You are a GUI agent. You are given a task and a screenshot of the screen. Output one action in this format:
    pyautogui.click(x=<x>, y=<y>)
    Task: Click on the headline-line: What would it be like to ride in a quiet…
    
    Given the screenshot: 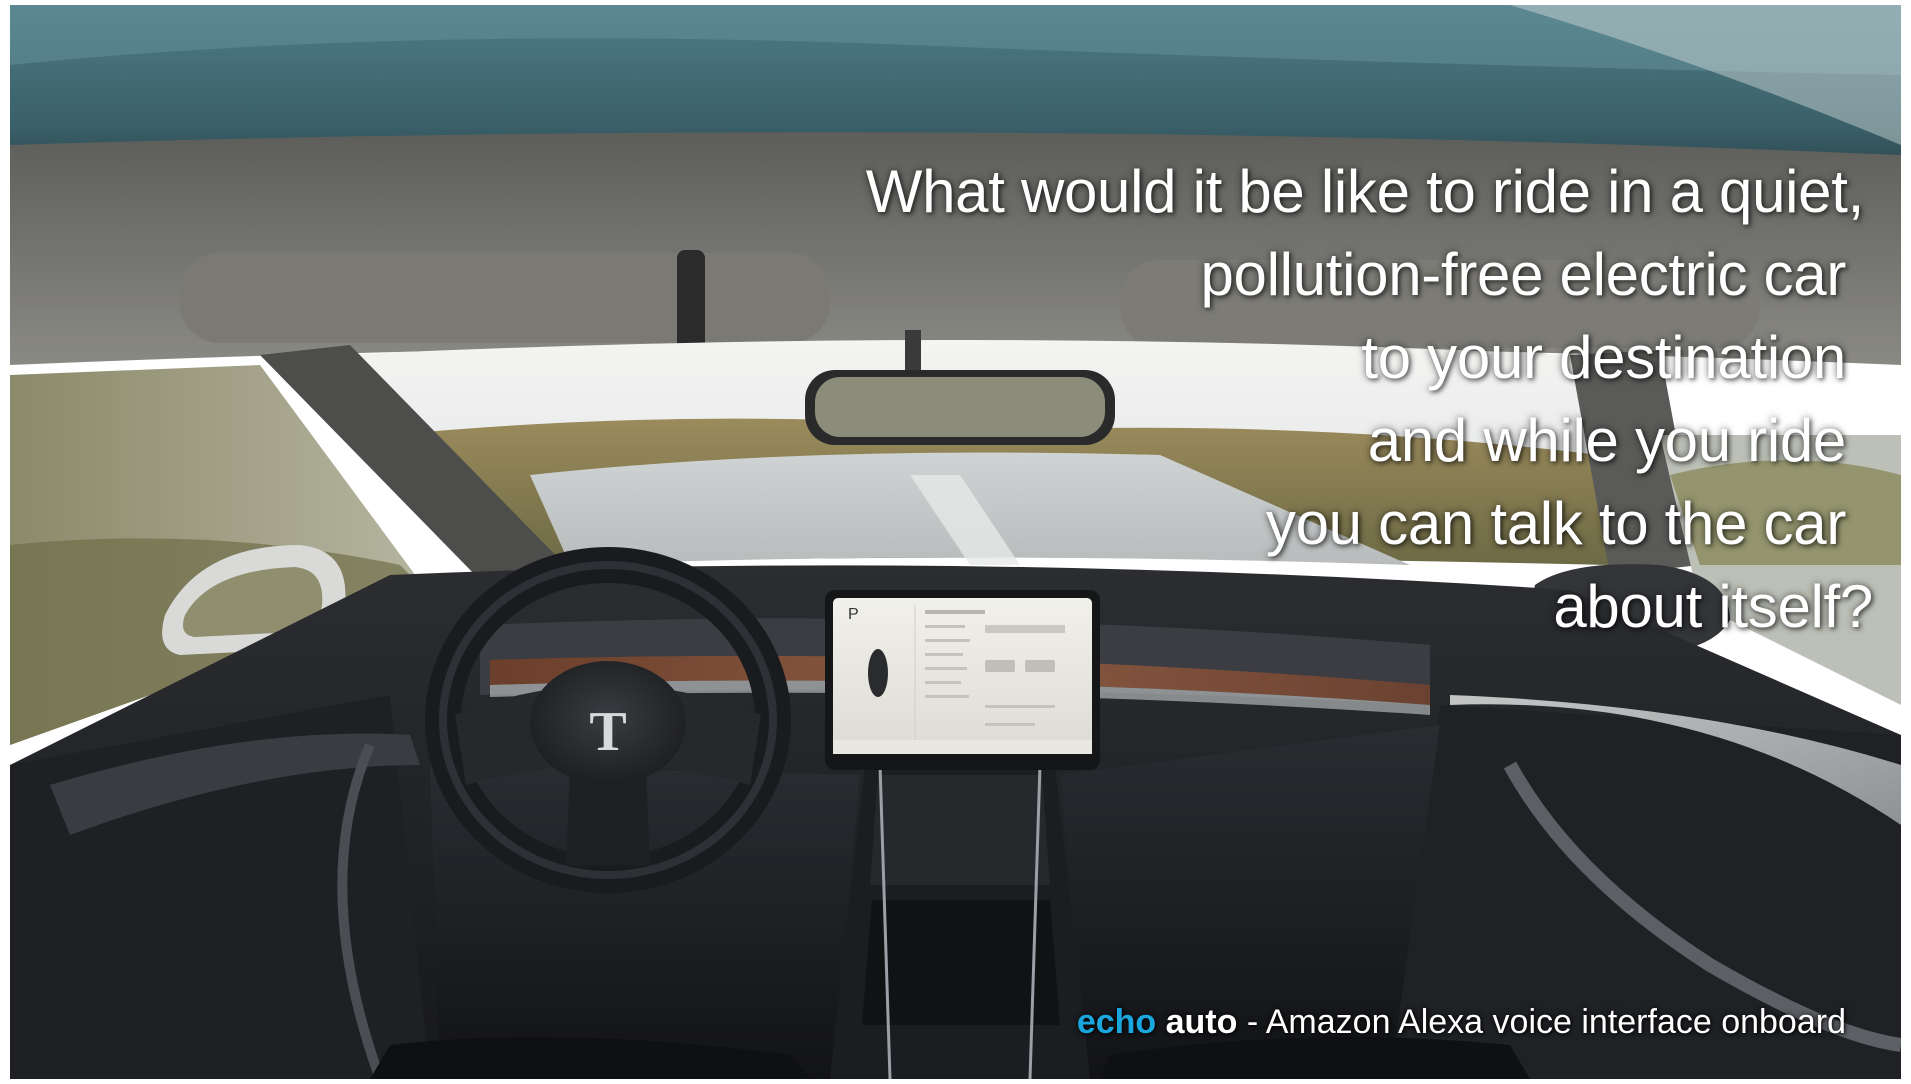 What is the action you would take?
    pyautogui.click(x=1365, y=191)
    